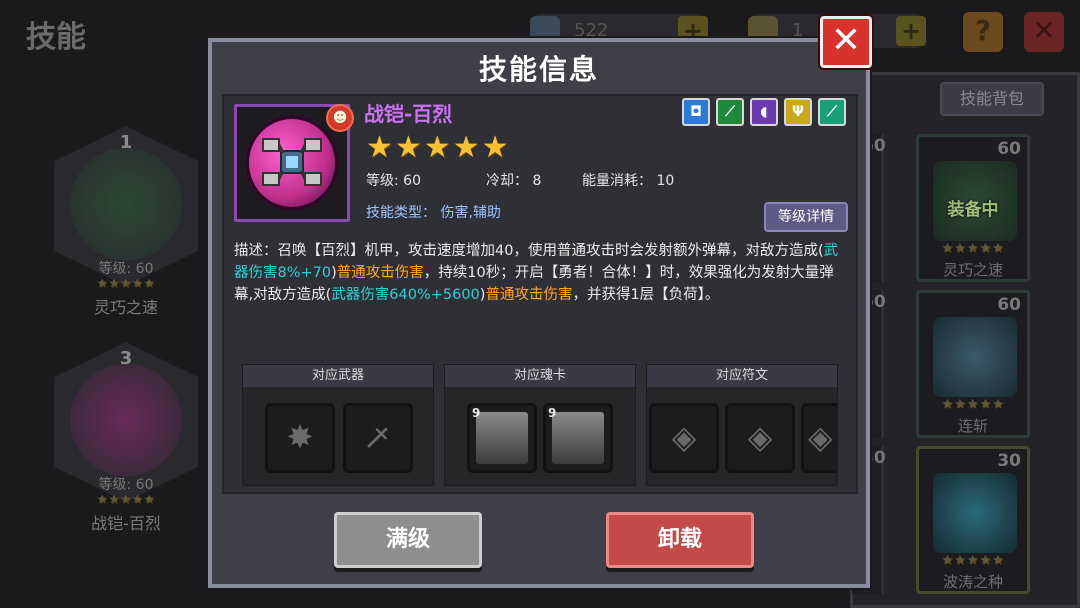  I want to click on weapon-slot: ✸, so click(300, 438).